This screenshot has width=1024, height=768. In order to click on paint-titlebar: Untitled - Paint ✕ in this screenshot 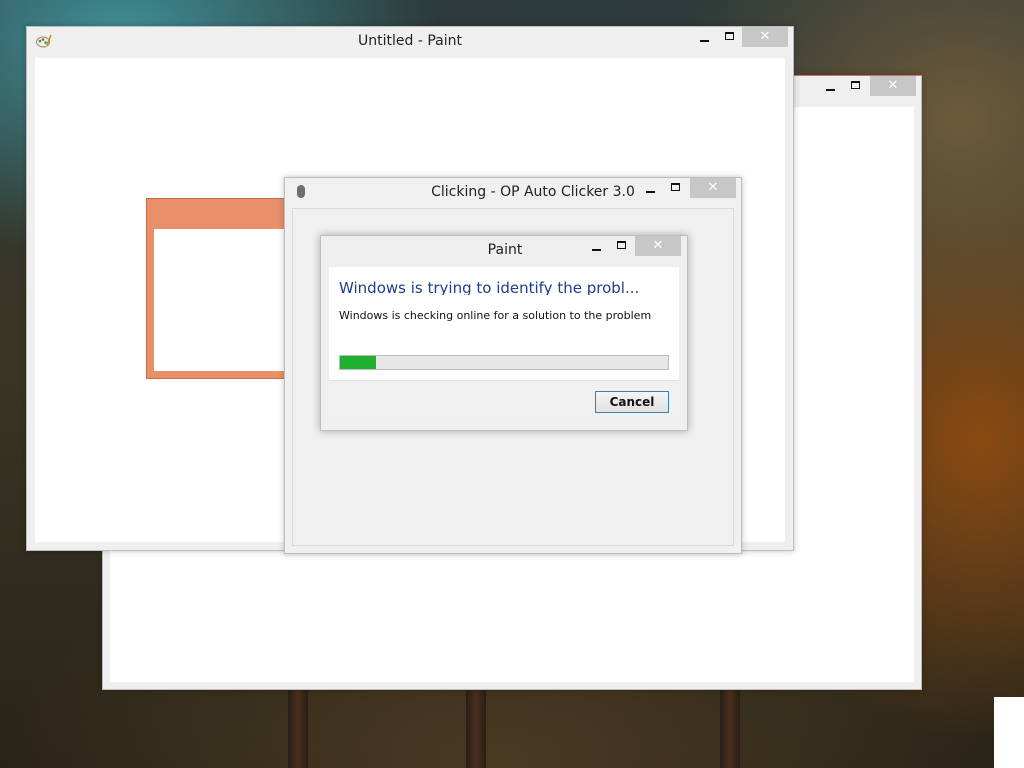, I will do `click(410, 42)`.